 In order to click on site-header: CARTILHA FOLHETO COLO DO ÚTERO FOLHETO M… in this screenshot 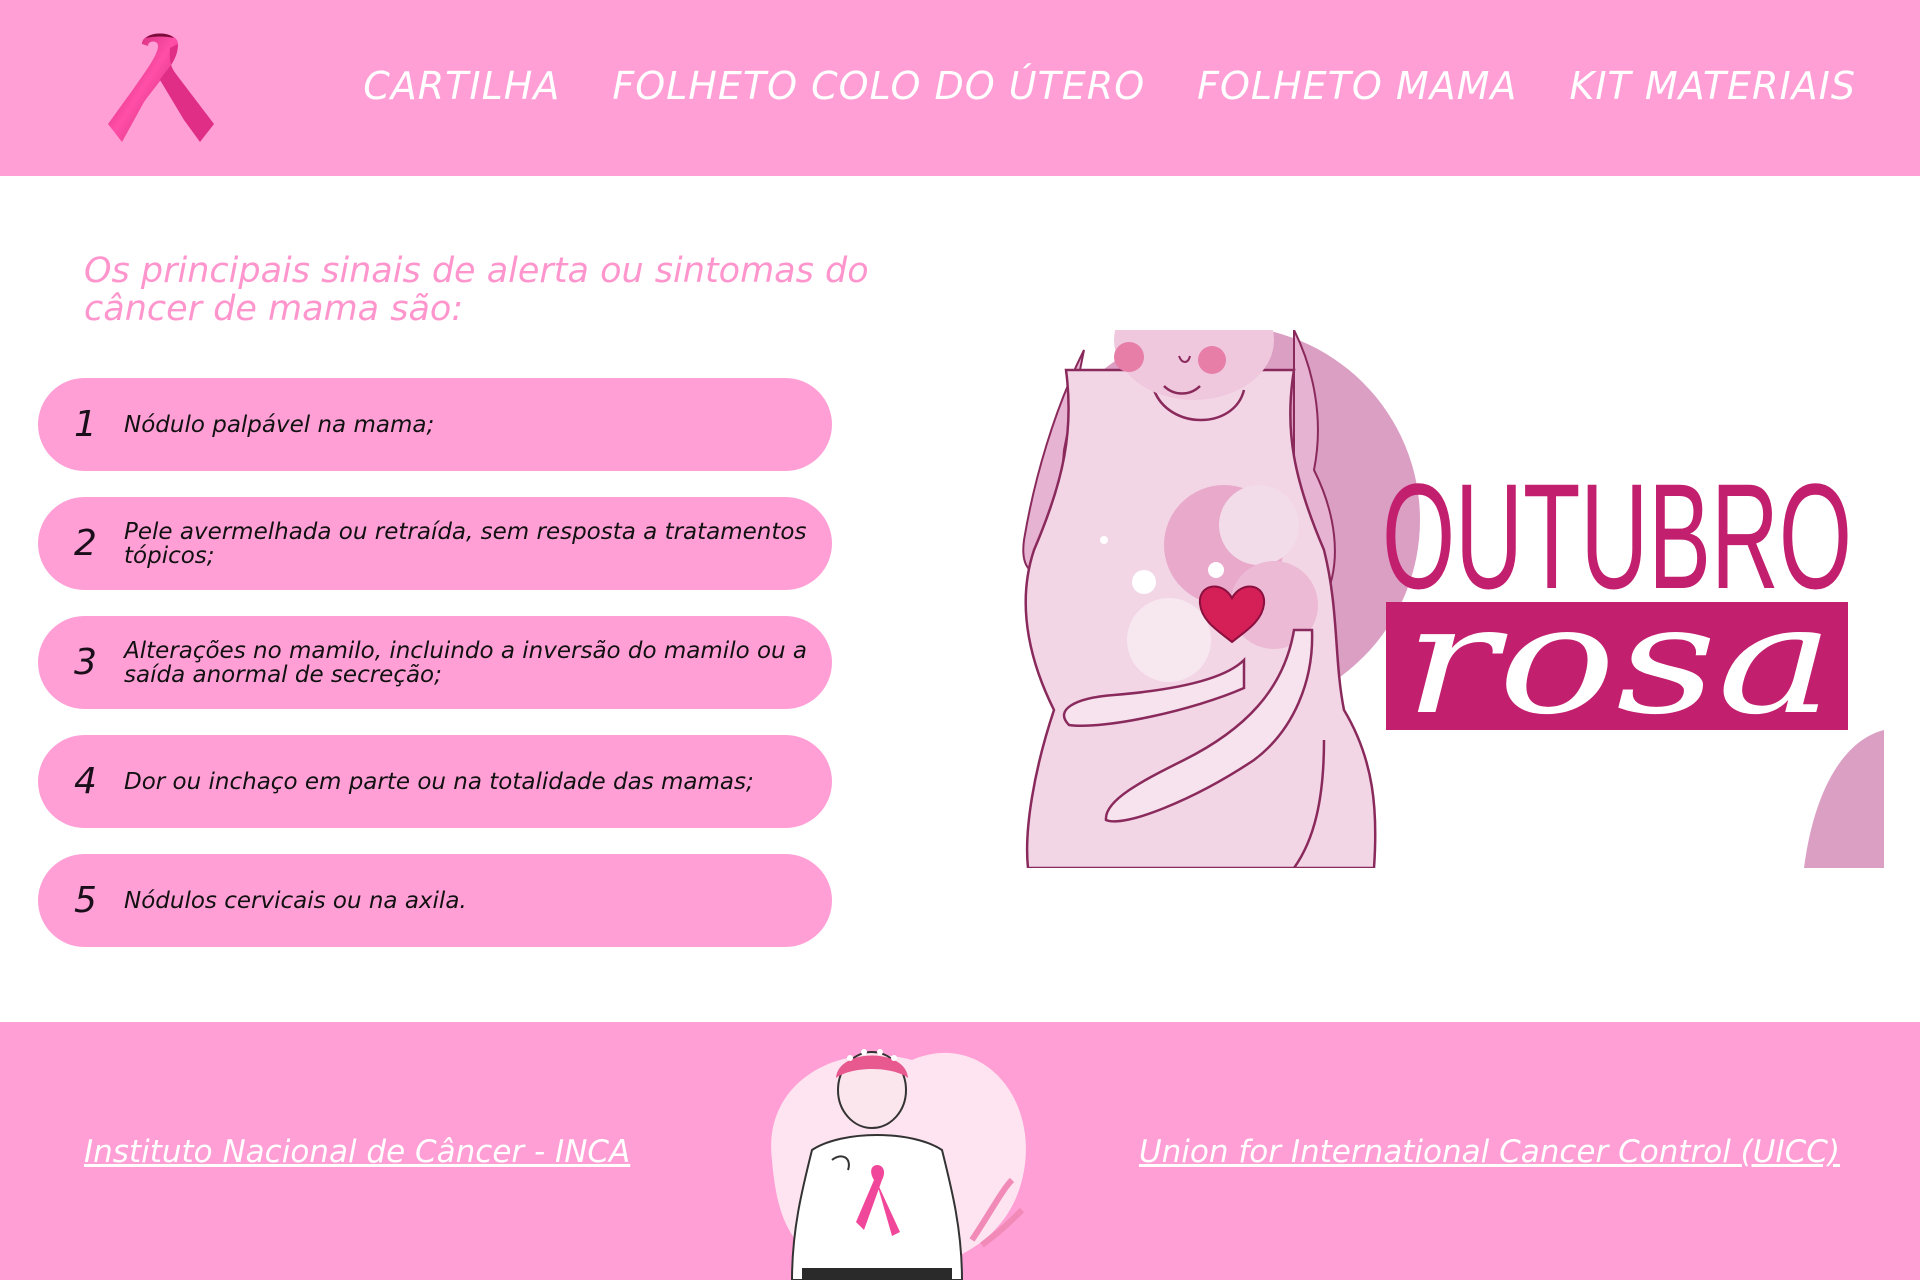, I will do `click(960, 88)`.